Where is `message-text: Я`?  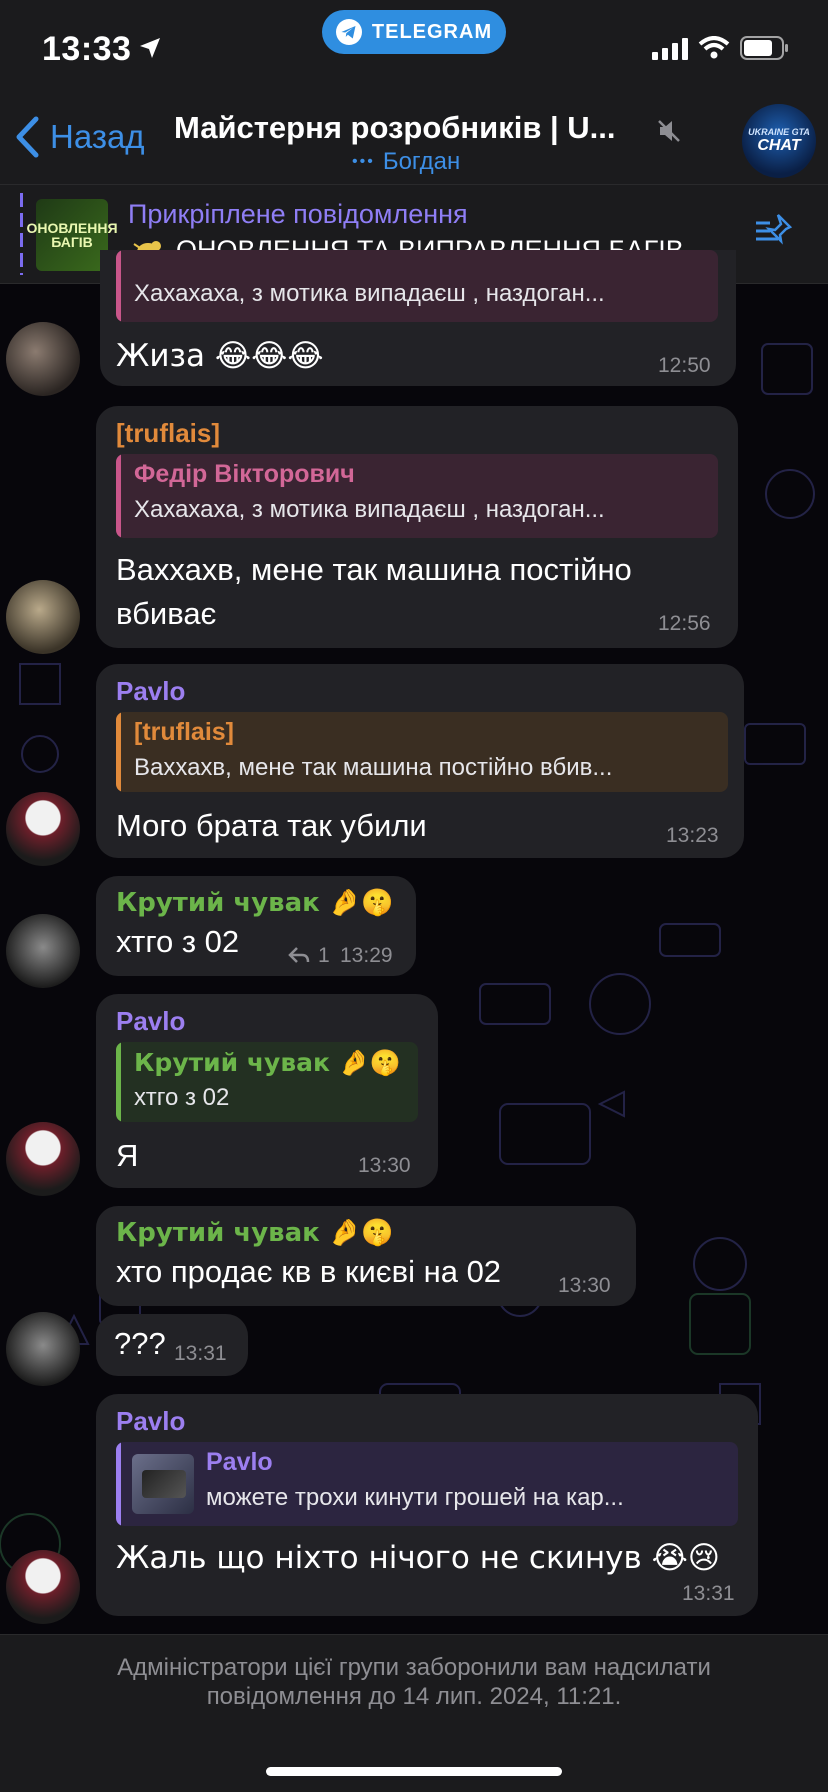 message-text: Я is located at coordinates (127, 1155).